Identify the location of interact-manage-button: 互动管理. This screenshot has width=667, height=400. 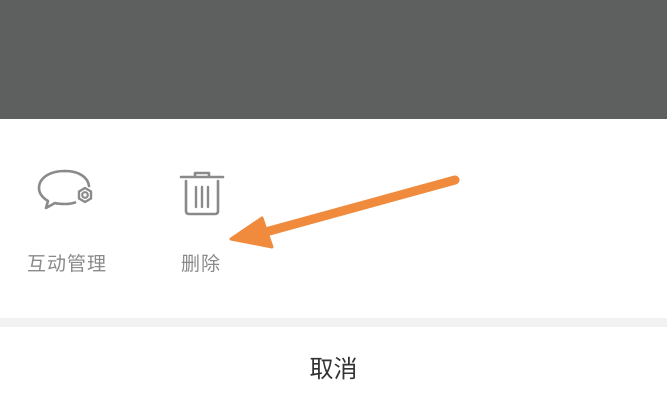
(67, 227).